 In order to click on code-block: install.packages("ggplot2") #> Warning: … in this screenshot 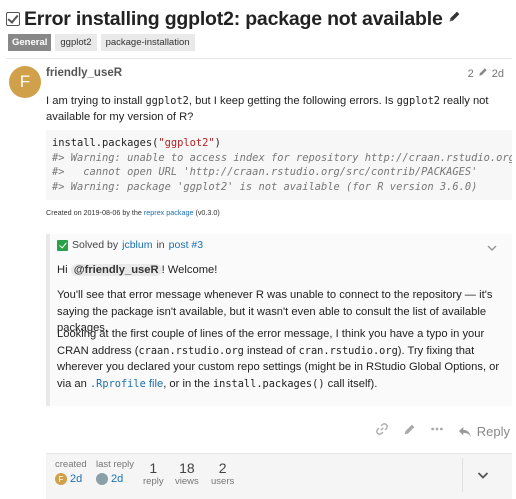, I will do `click(279, 165)`.